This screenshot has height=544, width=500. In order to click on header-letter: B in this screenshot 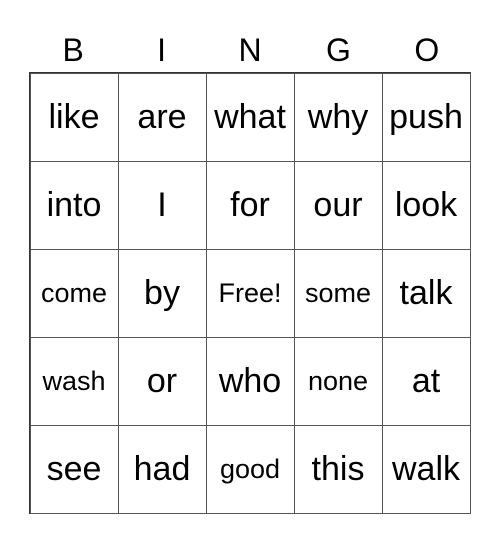, I will do `click(73, 50)`.